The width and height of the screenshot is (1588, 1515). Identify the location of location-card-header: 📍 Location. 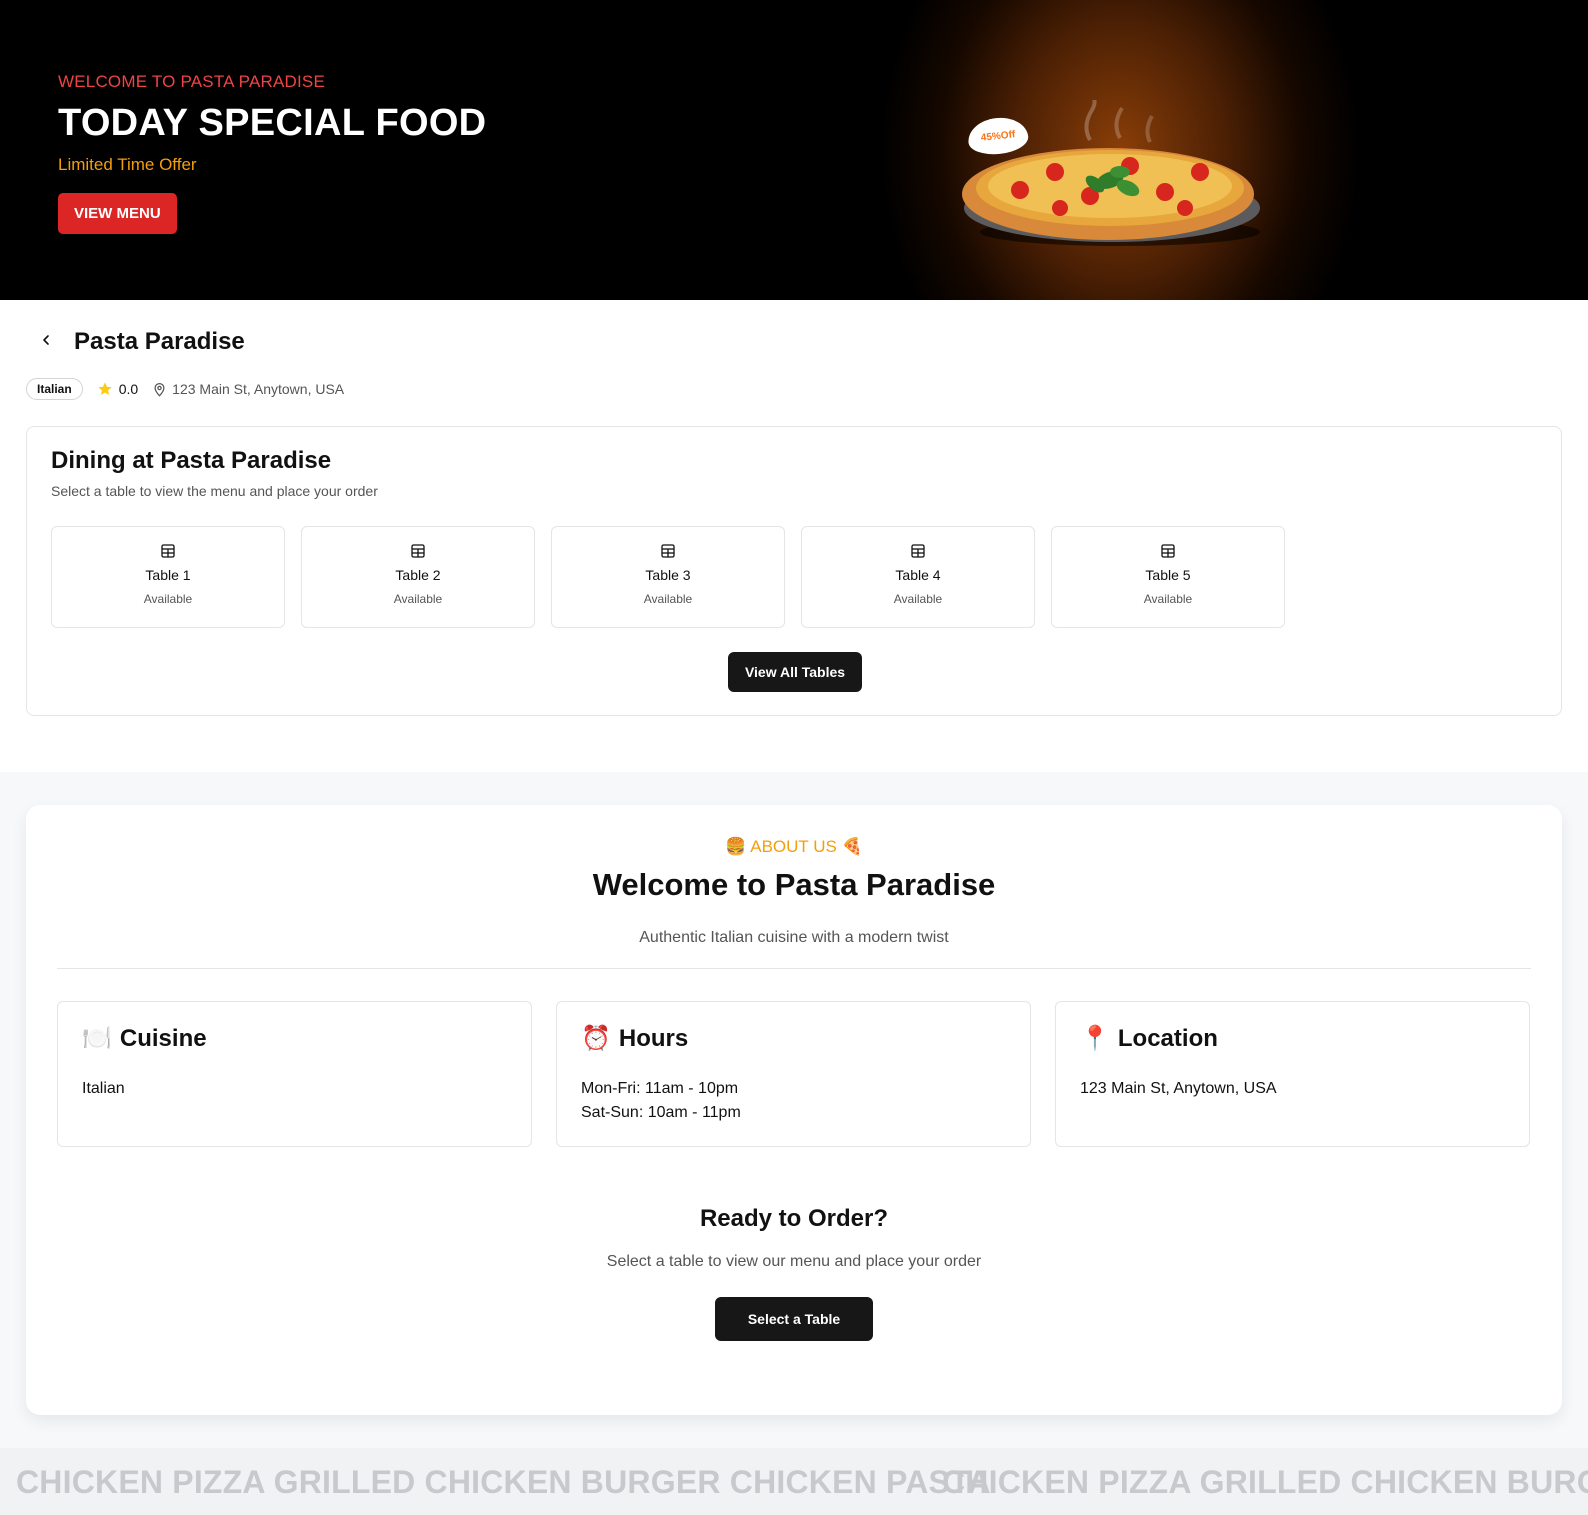
(1292, 1038).